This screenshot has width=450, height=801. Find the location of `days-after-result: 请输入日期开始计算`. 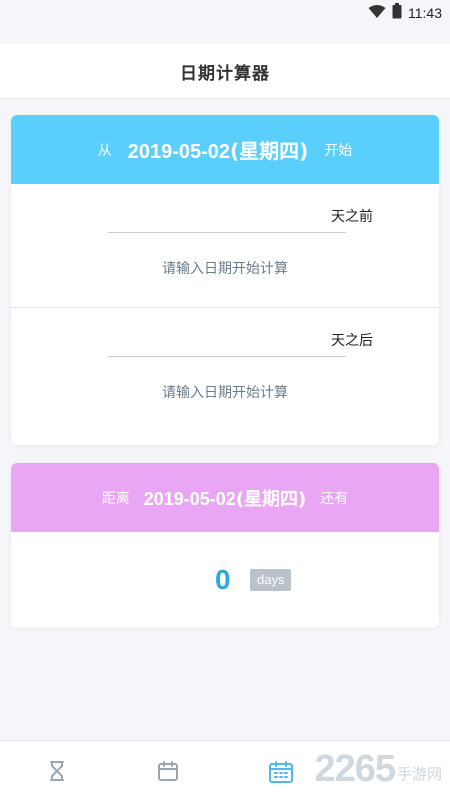

days-after-result: 请输入日期开始计算 is located at coordinates (225, 393).